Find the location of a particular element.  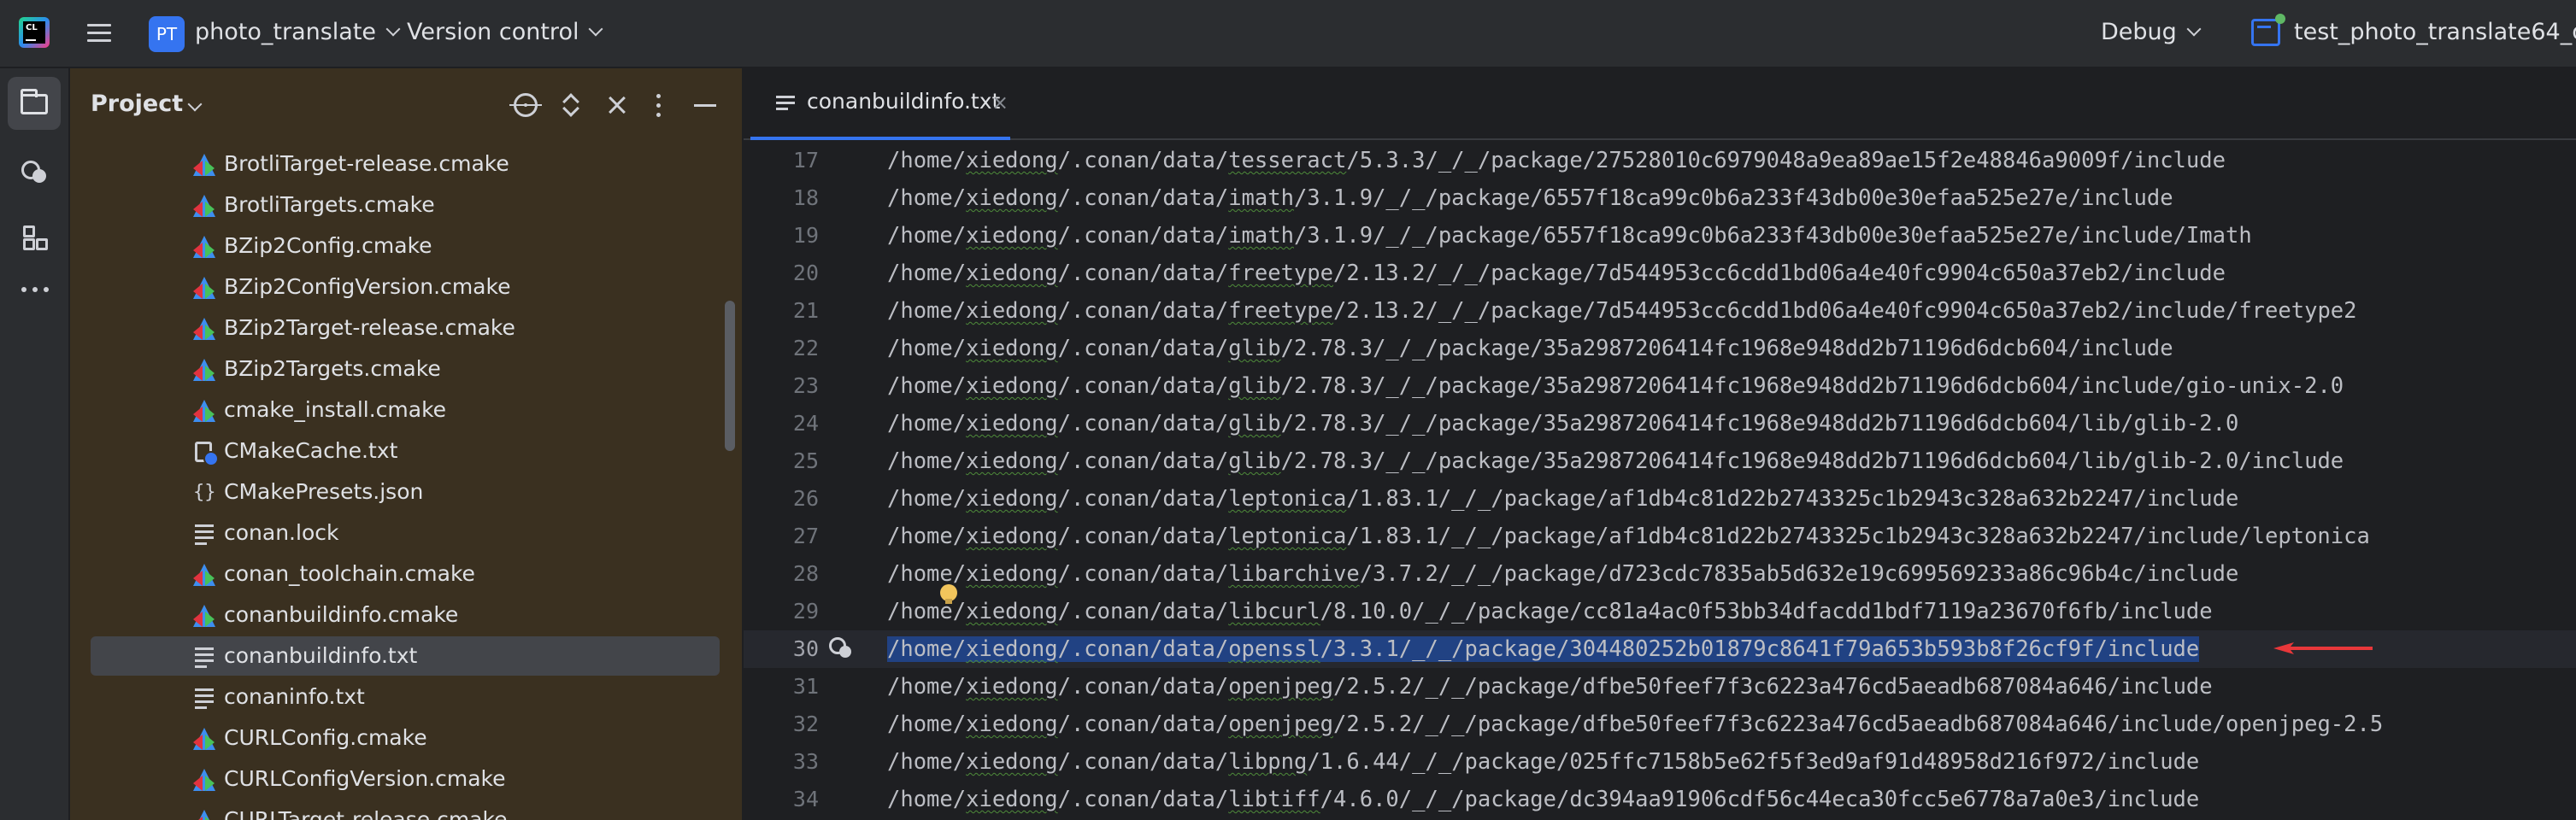

structure-tool-button is located at coordinates (34, 236).